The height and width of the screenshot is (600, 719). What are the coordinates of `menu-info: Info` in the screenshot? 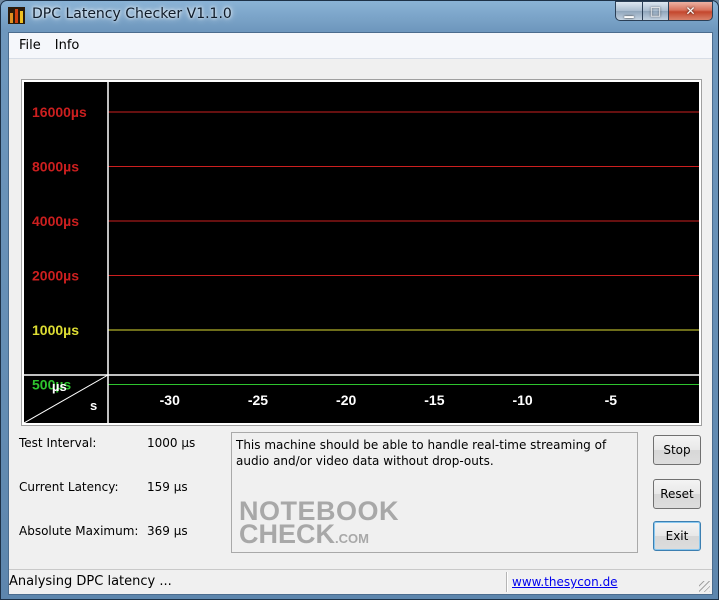 It's located at (67, 46).